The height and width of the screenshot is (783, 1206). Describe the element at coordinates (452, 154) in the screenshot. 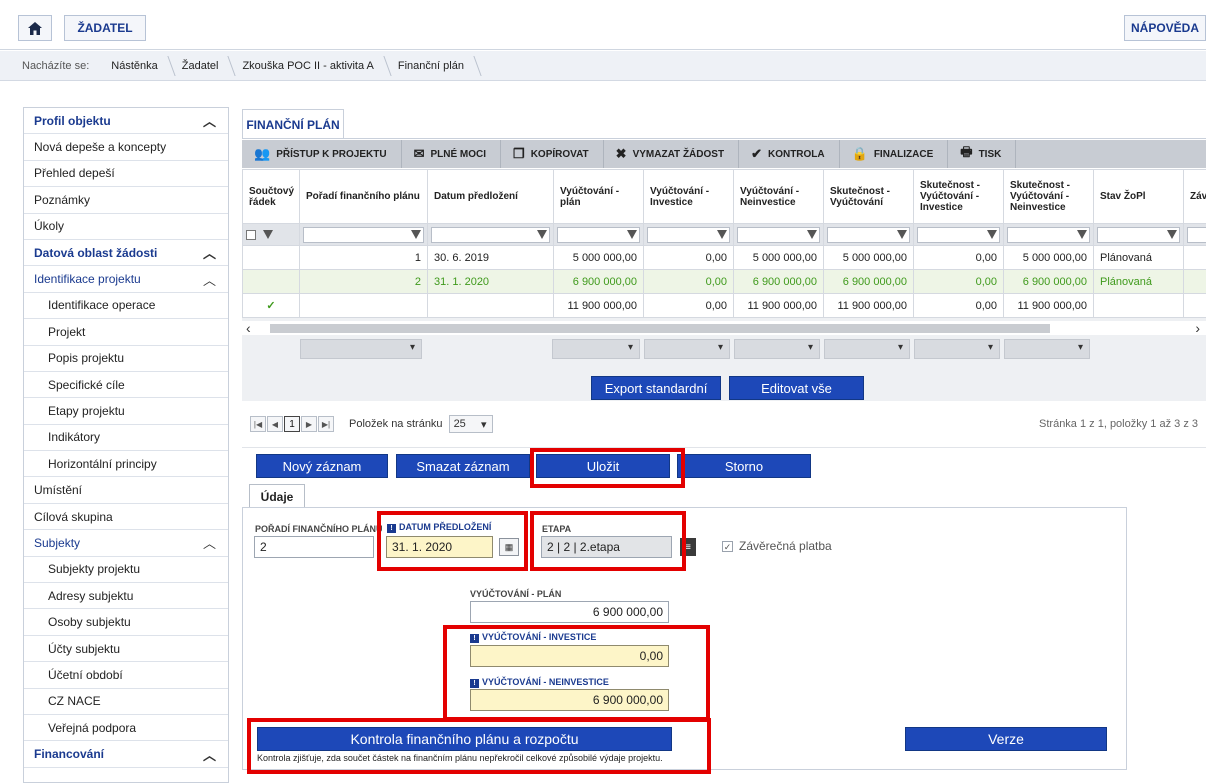

I see `plne-moci-button: ✉ PLNÉ MOCI` at that location.